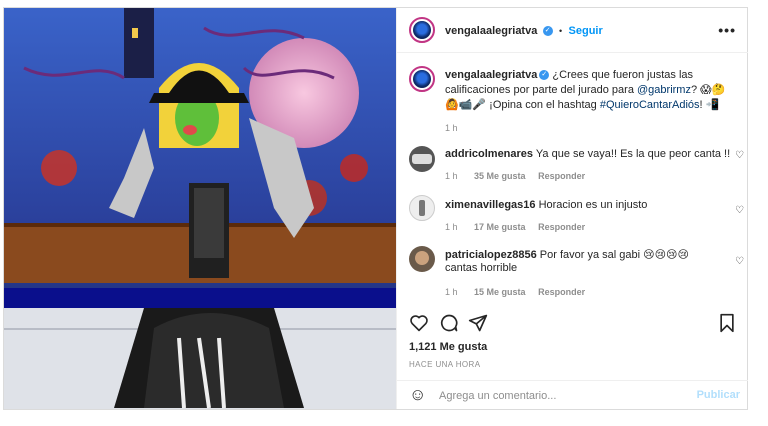  I want to click on author-line: vengalaalegriatva ✓ • Seguir, so click(524, 30).